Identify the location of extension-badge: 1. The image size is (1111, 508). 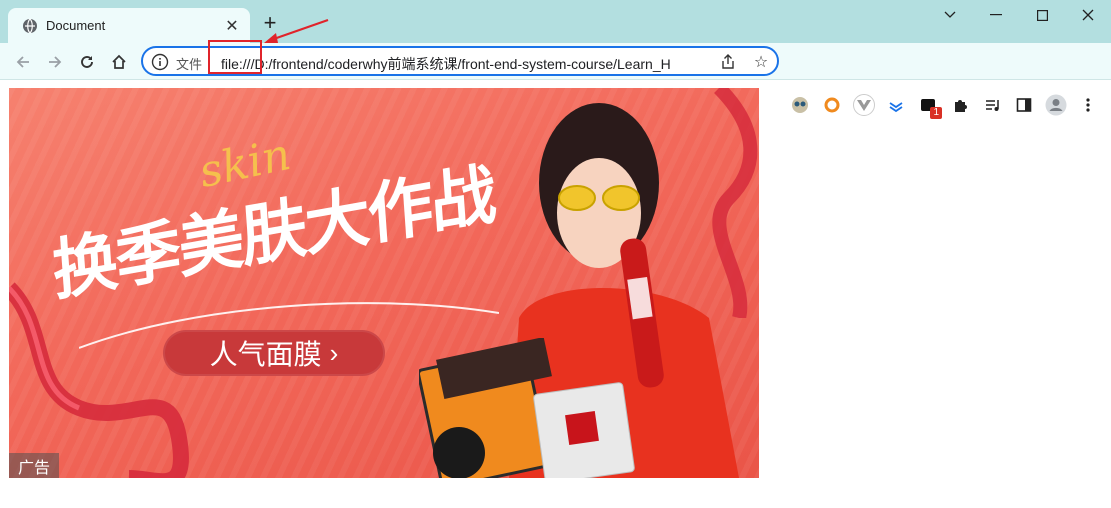
(936, 113).